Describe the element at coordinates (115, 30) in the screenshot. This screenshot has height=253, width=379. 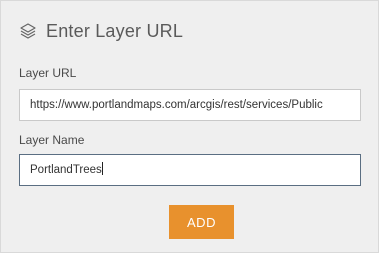
I see `panel-title: Enter Layer URL` at that location.